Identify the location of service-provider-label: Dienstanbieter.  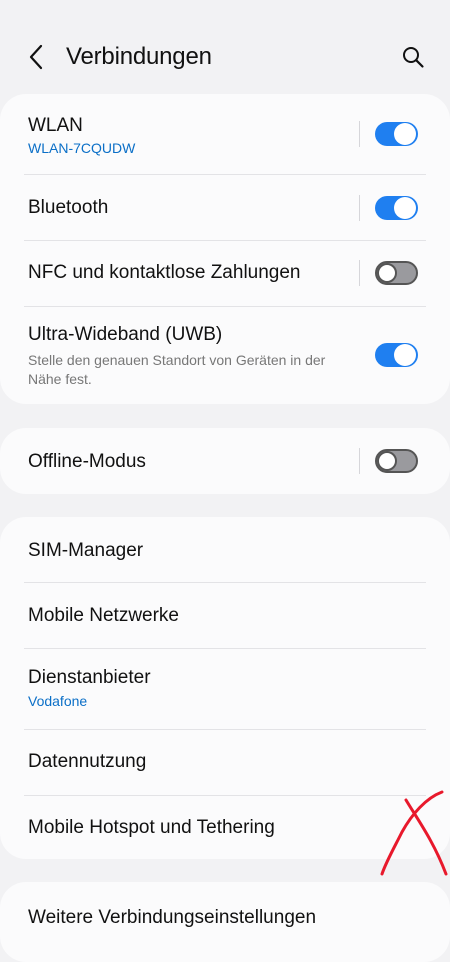
(89, 677).